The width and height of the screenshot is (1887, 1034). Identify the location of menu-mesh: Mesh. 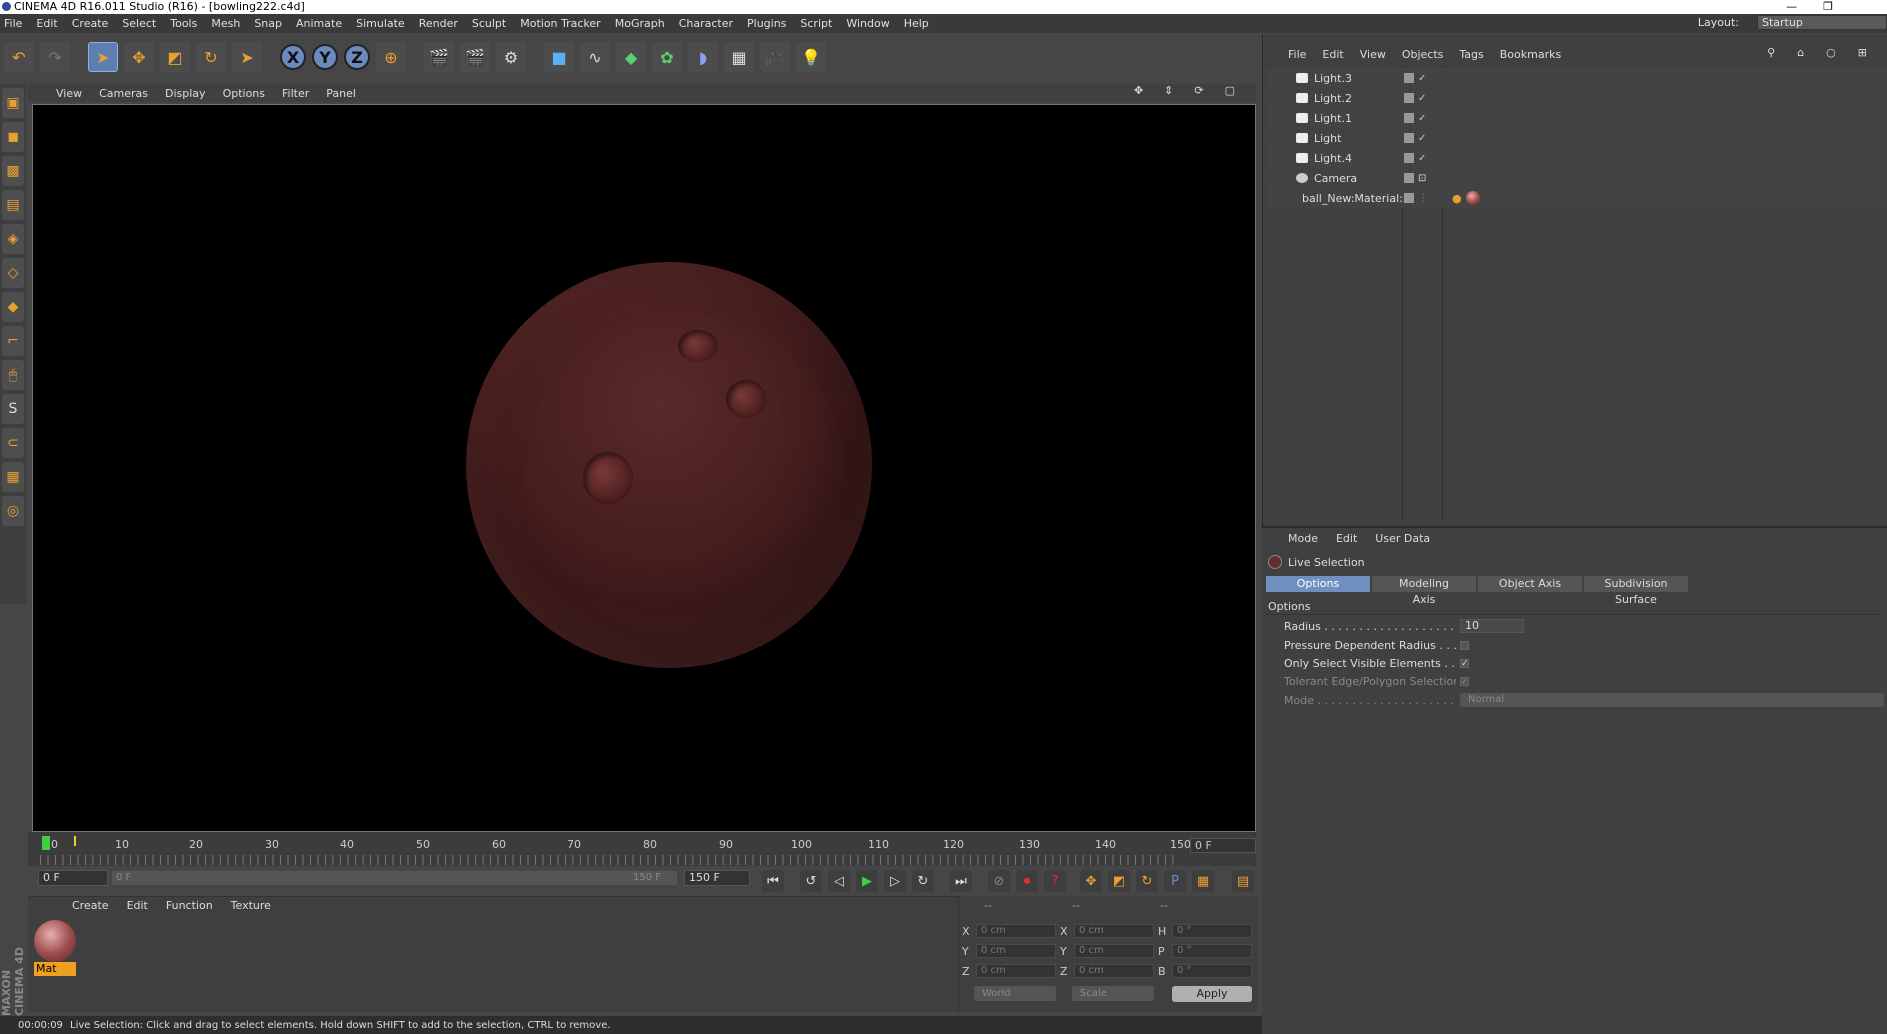
(225, 23).